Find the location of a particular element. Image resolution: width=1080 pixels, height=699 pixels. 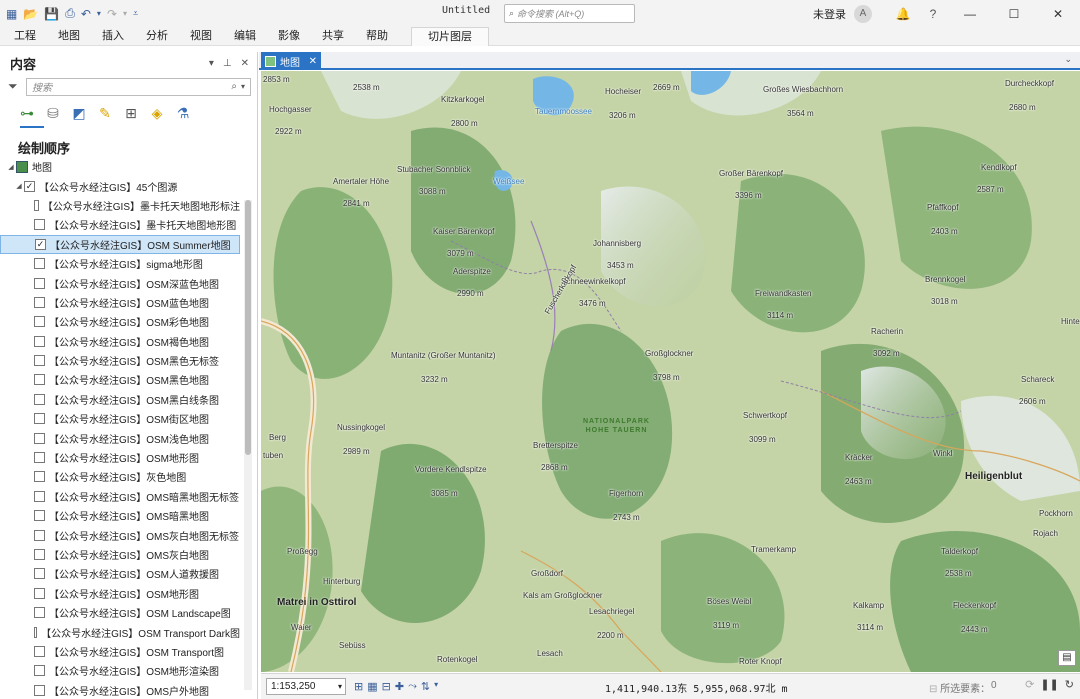

tab-edit: 编辑 is located at coordinates (245, 36).